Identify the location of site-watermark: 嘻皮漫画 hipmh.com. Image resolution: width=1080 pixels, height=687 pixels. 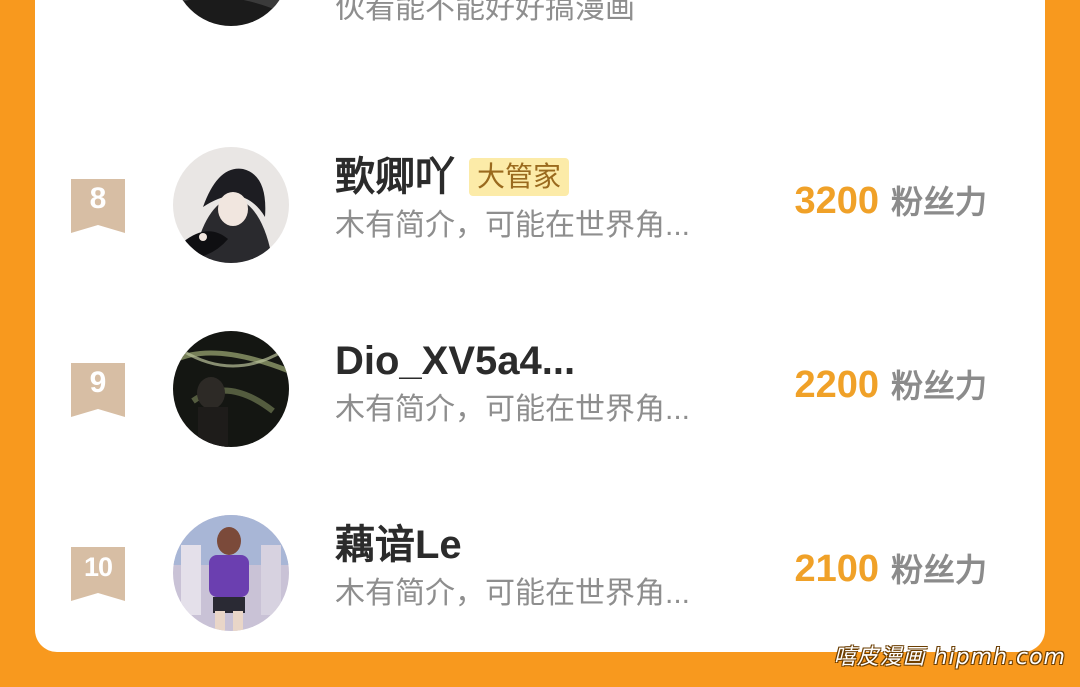
(949, 657).